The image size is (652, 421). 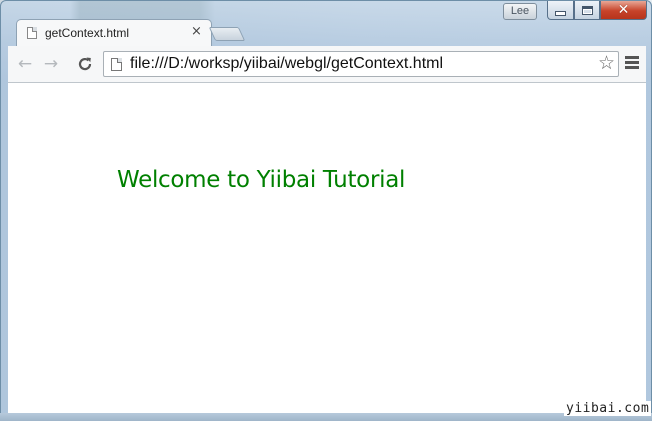 I want to click on page-heading: Welcome to Yiibai Tutorial, so click(x=261, y=180).